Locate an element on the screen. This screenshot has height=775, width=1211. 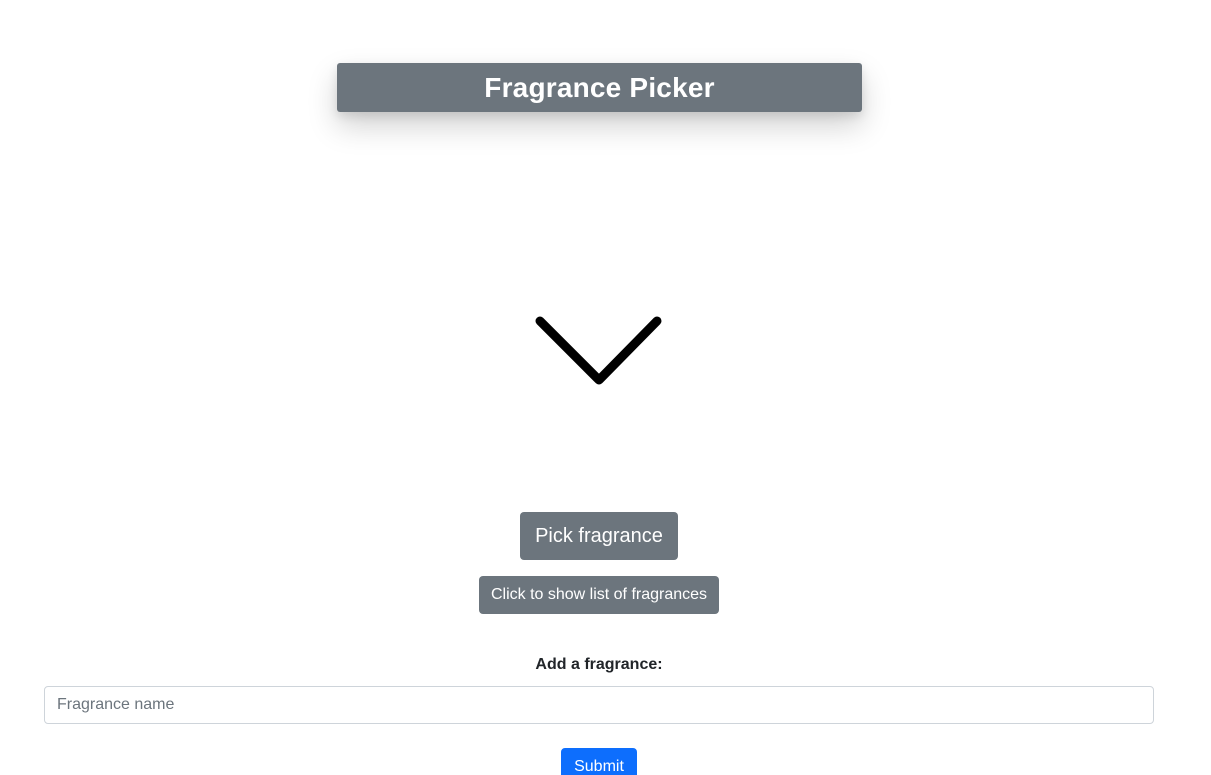
title-banner: Fragrance Picker is located at coordinates (599, 87).